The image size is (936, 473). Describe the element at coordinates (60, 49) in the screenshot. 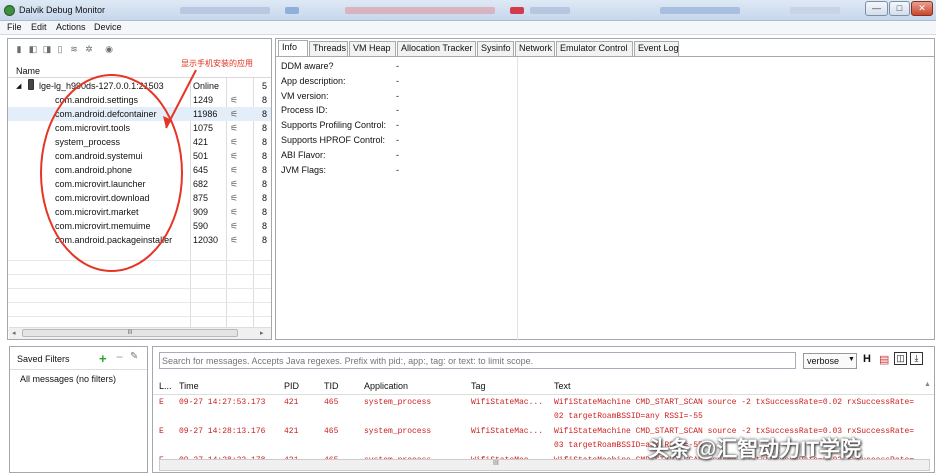

I see `stop-icon: ▯` at that location.